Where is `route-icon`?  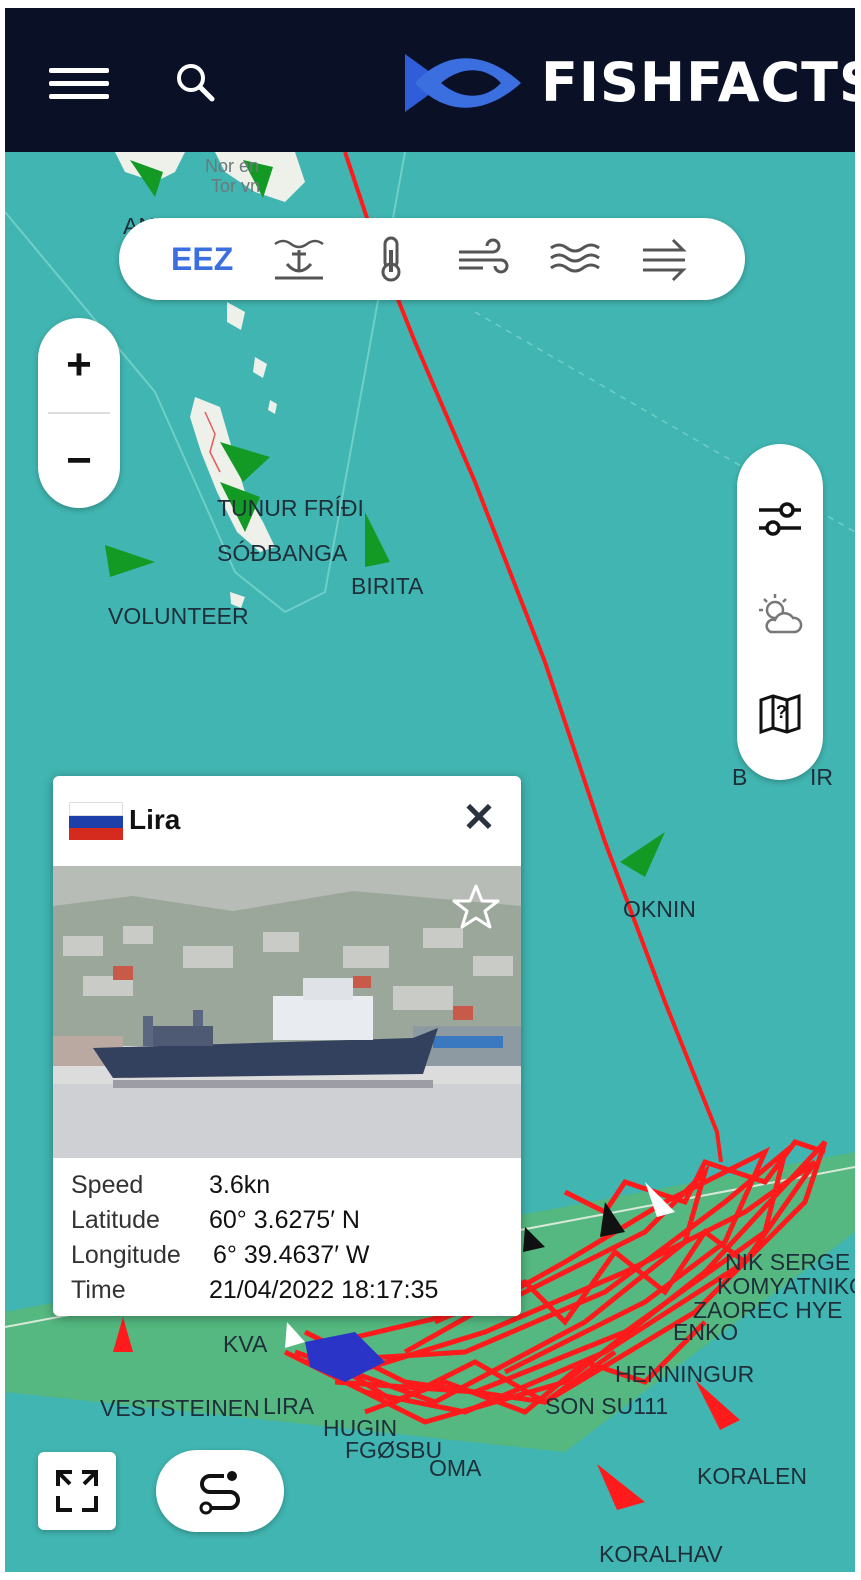 route-icon is located at coordinates (219, 1493).